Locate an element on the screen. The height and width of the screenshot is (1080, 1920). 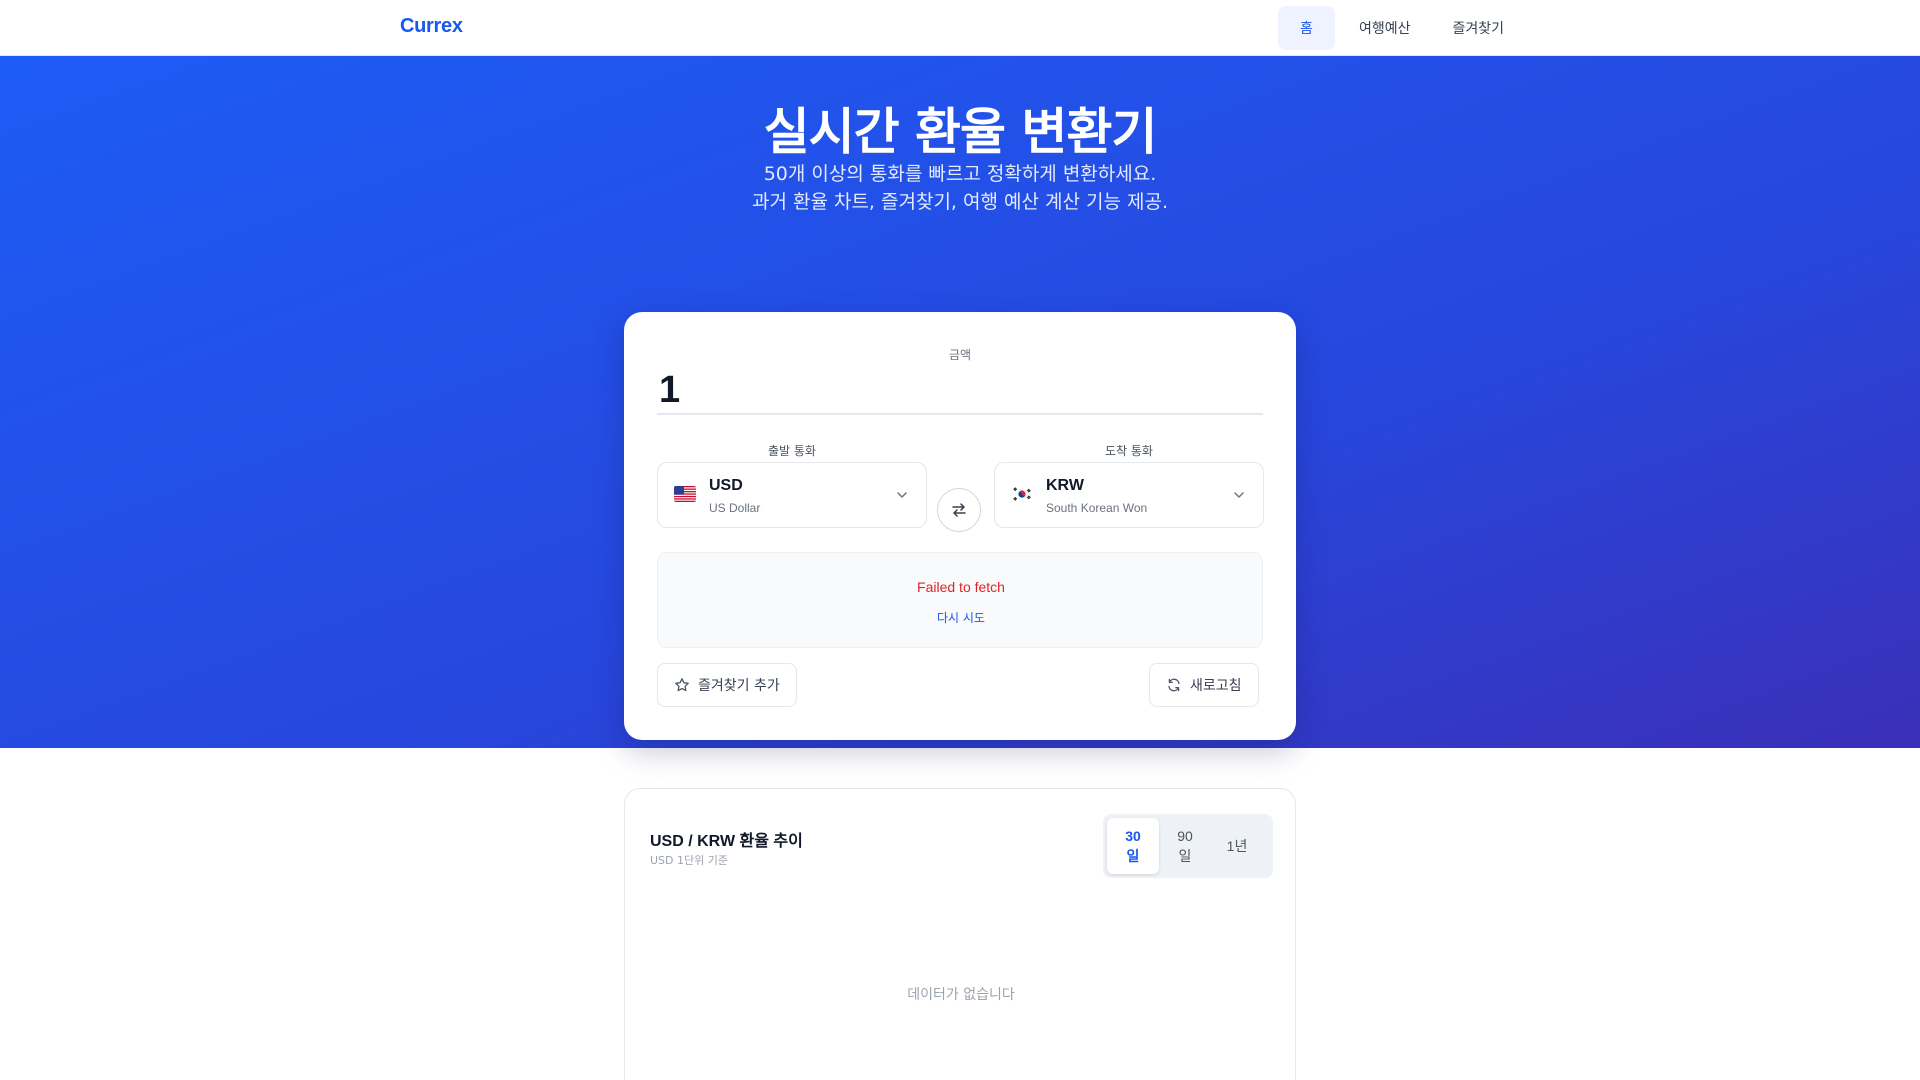
converter-card: 금액 출발 통화 USD US Dollar is located at coordinates (960, 526).